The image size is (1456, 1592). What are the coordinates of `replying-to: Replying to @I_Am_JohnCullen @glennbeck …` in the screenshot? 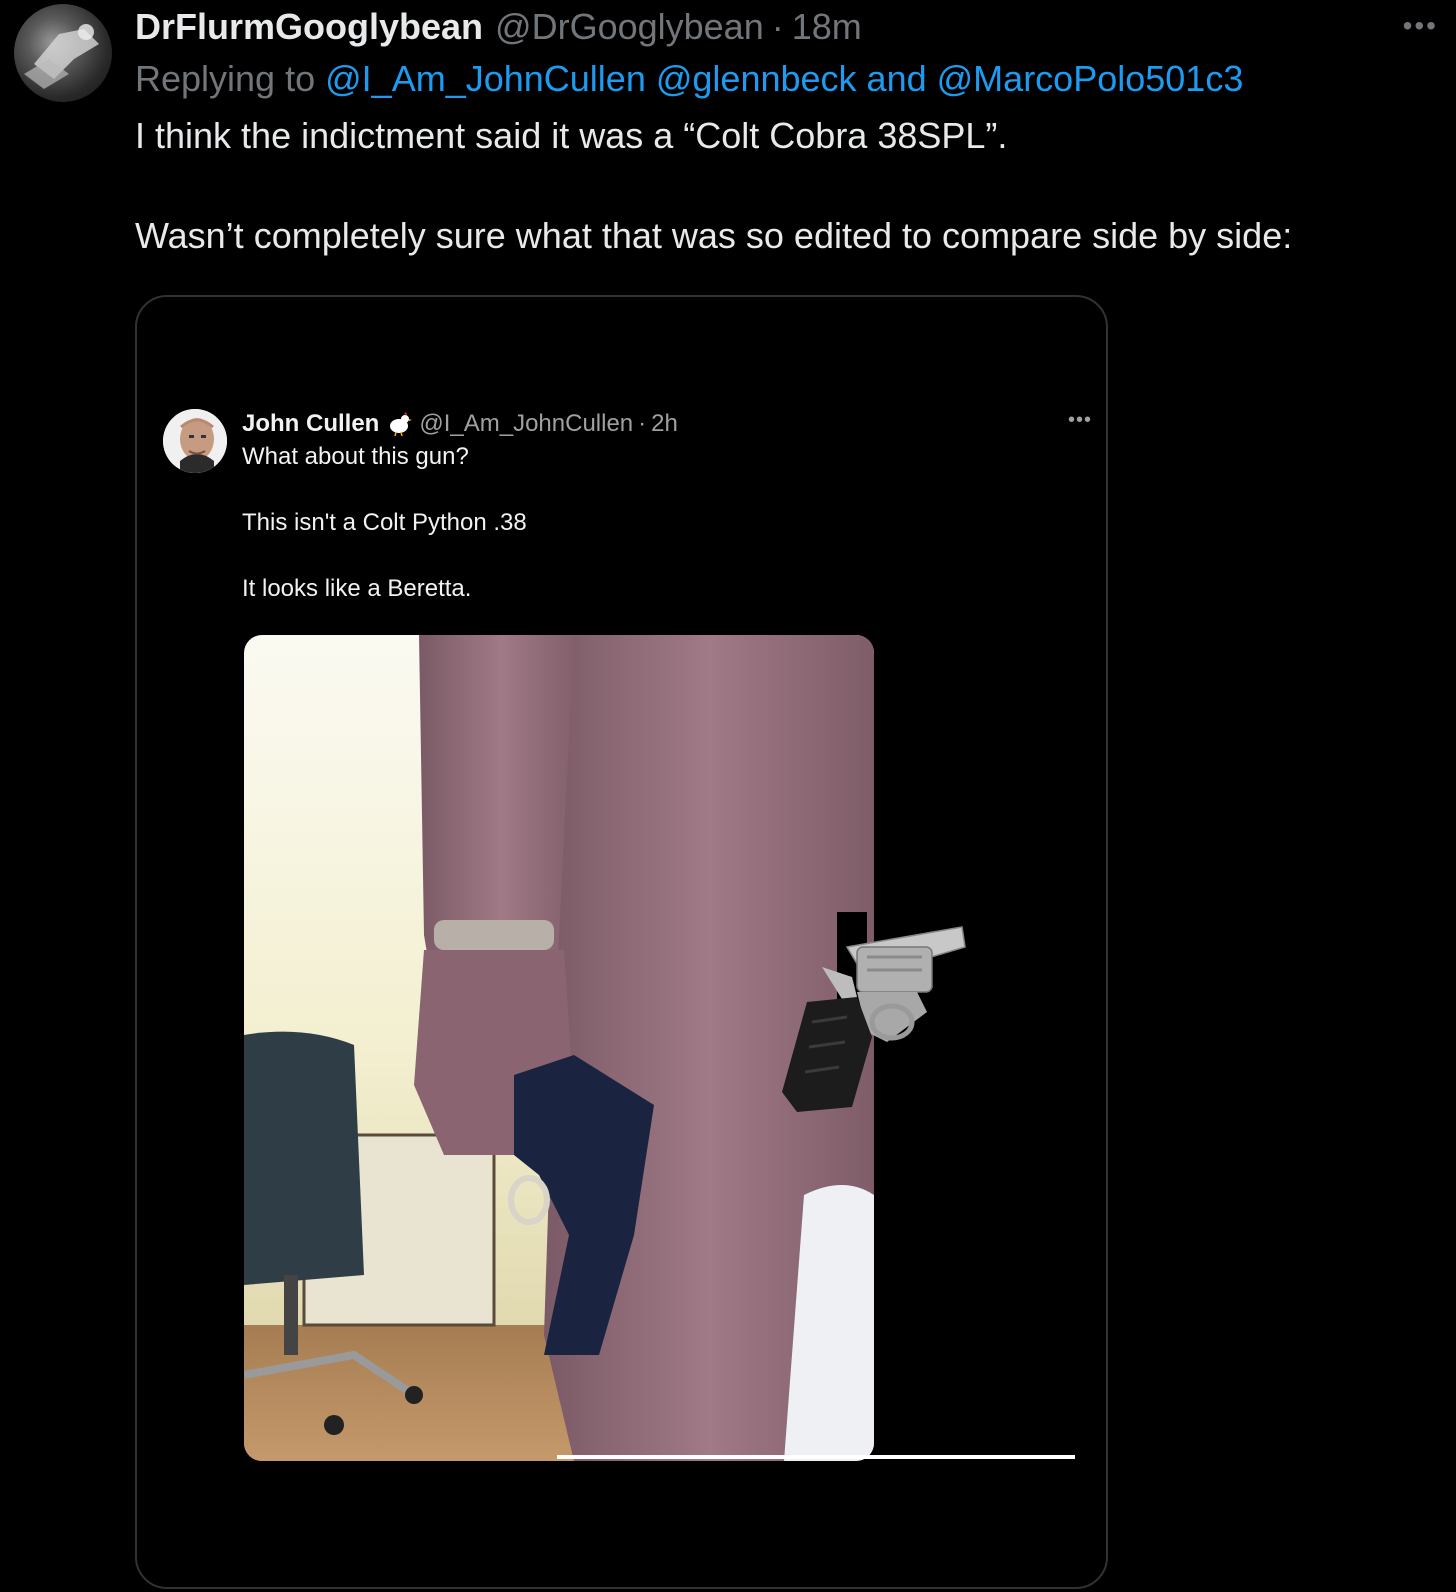 It's located at (689, 79).